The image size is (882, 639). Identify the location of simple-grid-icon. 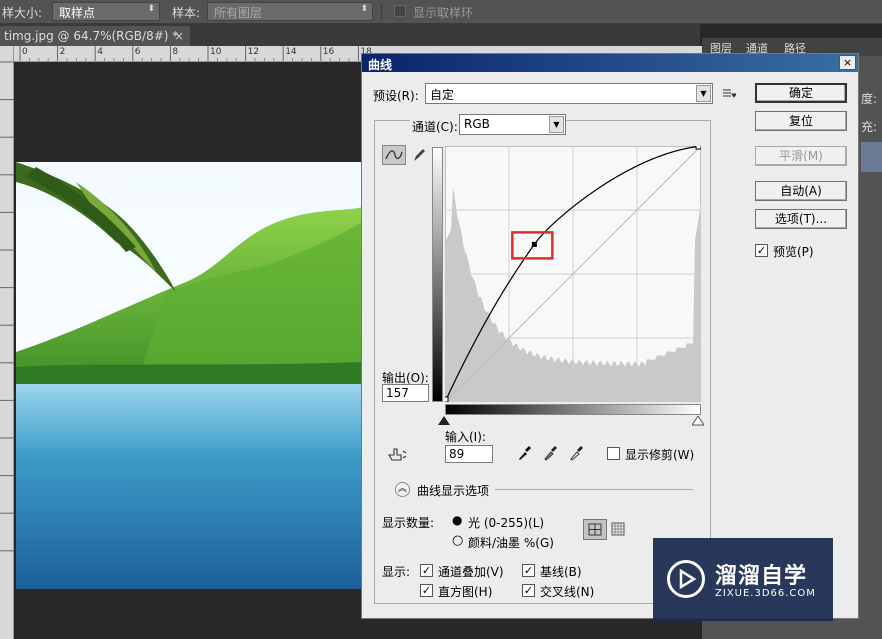
(595, 529).